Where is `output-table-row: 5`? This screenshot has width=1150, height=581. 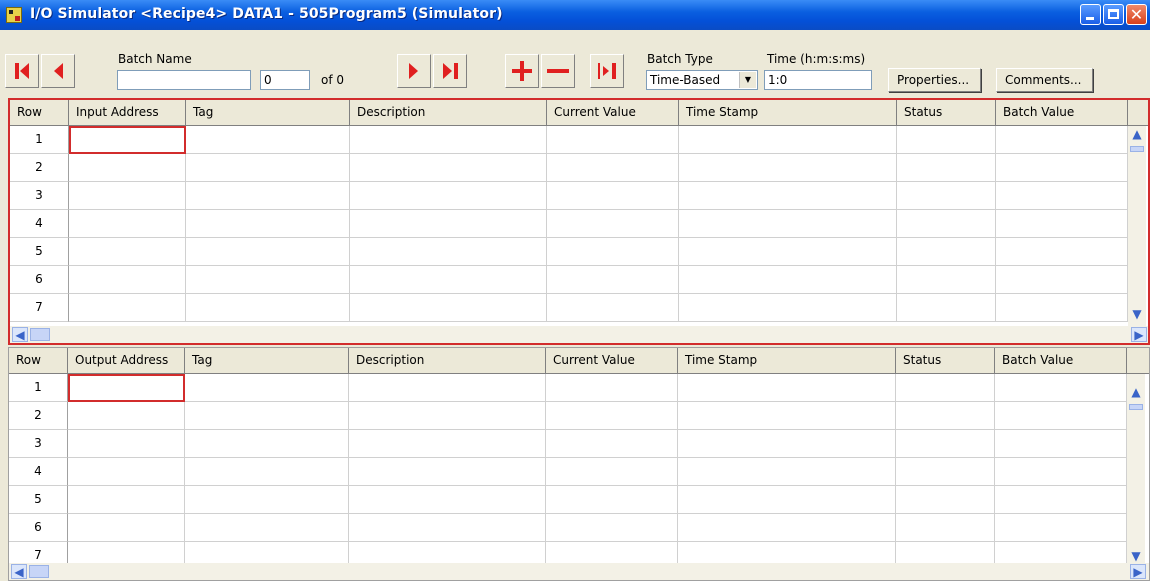
output-table-row: 5 is located at coordinates (568, 500).